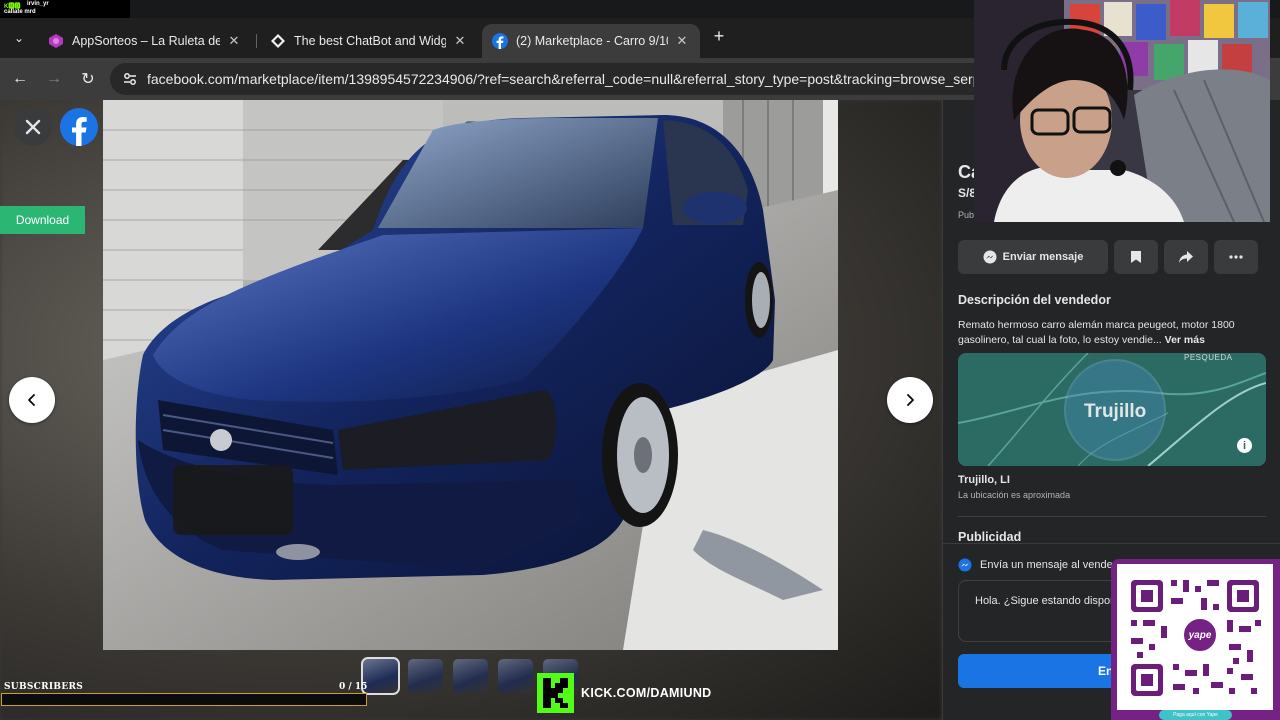 This screenshot has width=1280, height=720. I want to click on tab-title: (2) Marketplace - Carro 9/10 | Facebook, so click(592, 41).